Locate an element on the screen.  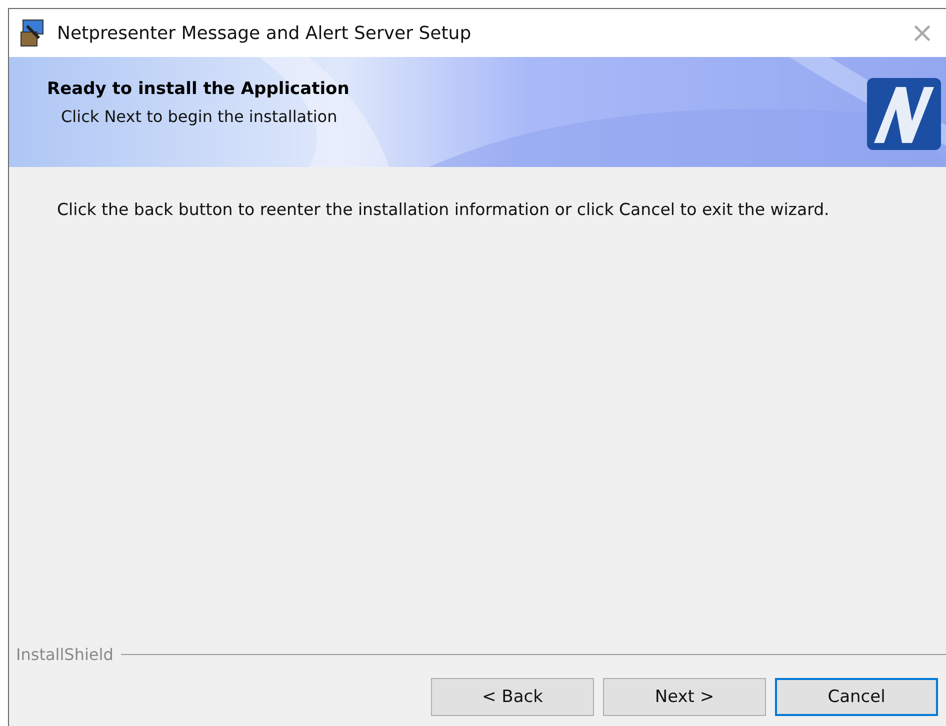
banner-title: Ready to install the Application is located at coordinates (198, 89).